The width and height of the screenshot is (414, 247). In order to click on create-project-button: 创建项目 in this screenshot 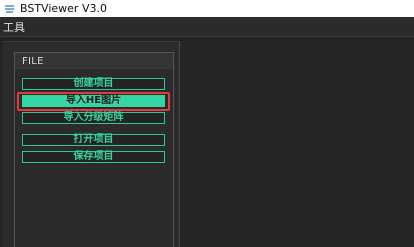, I will do `click(93, 84)`.